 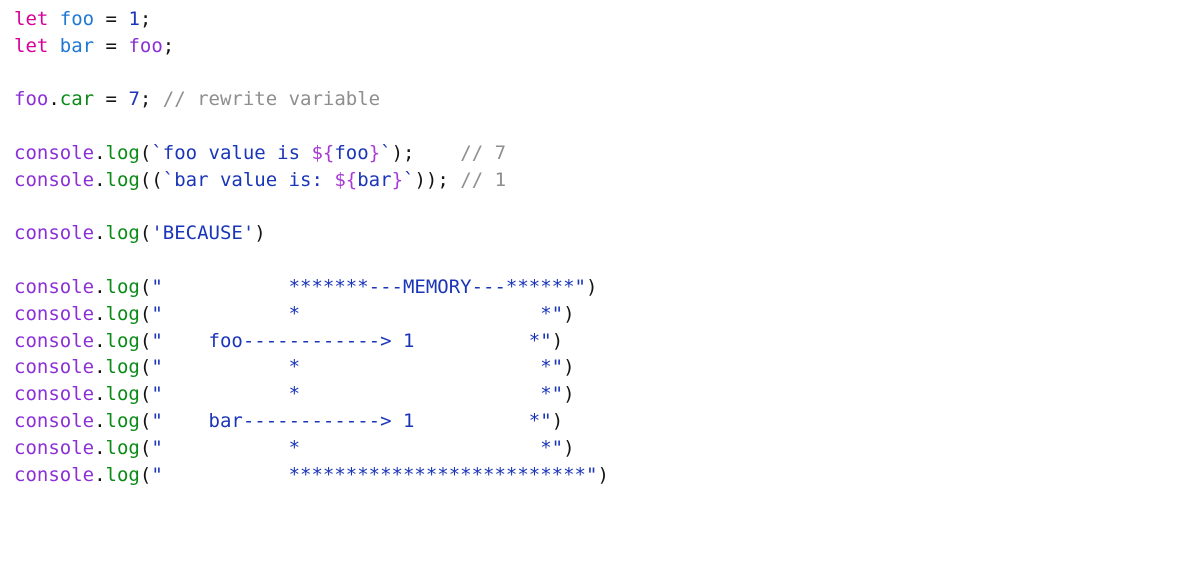 I want to click on code-token: `foo value is, so click(x=231, y=152).